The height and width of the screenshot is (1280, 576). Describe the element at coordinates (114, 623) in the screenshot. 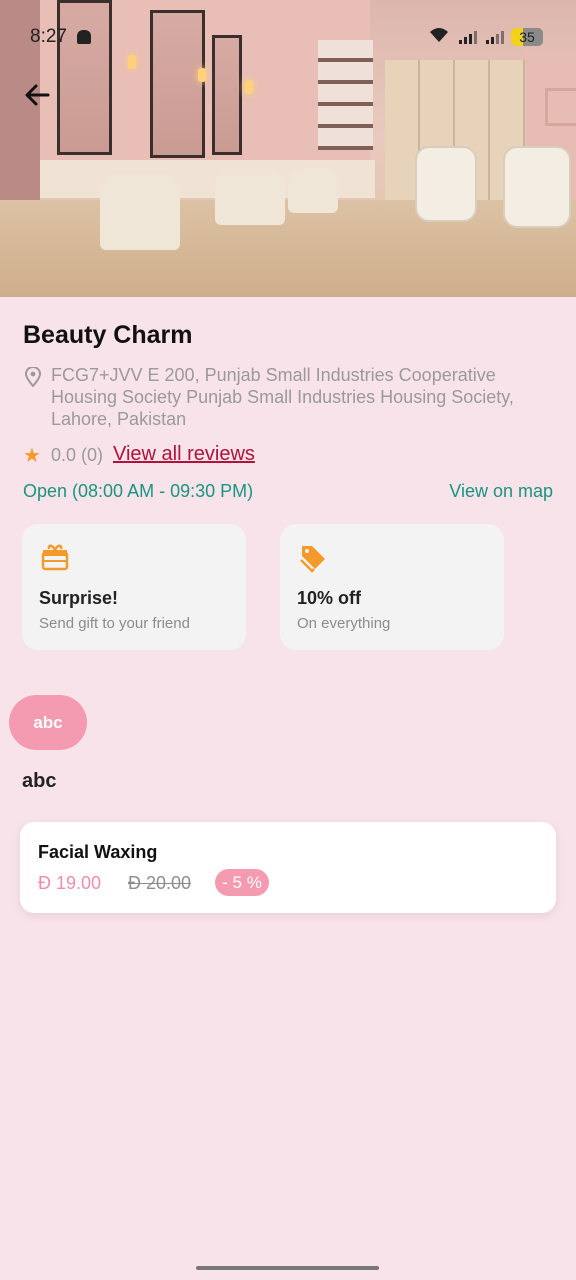

I see `promo-subtitle: Send gift to your friend` at that location.